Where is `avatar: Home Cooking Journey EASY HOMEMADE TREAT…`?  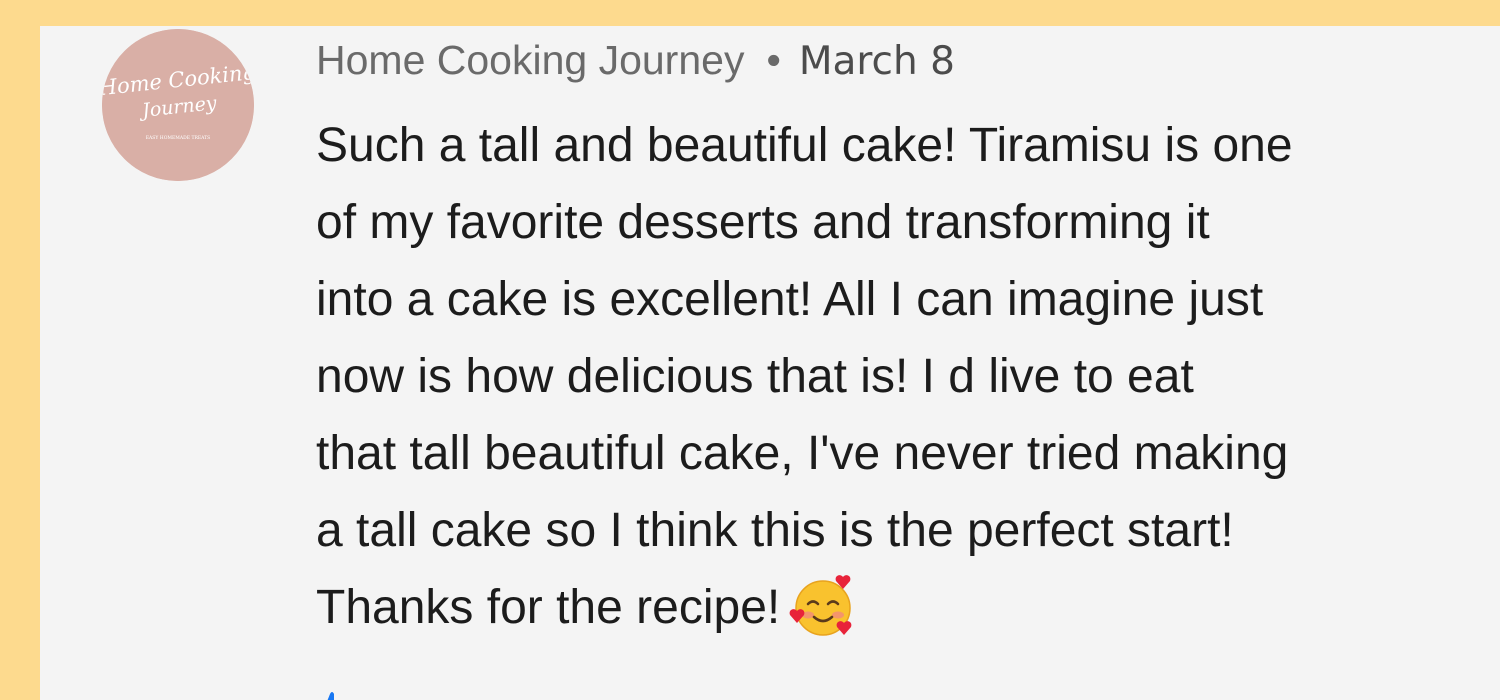 avatar: Home Cooking Journey EASY HOMEMADE TREAT… is located at coordinates (178, 105).